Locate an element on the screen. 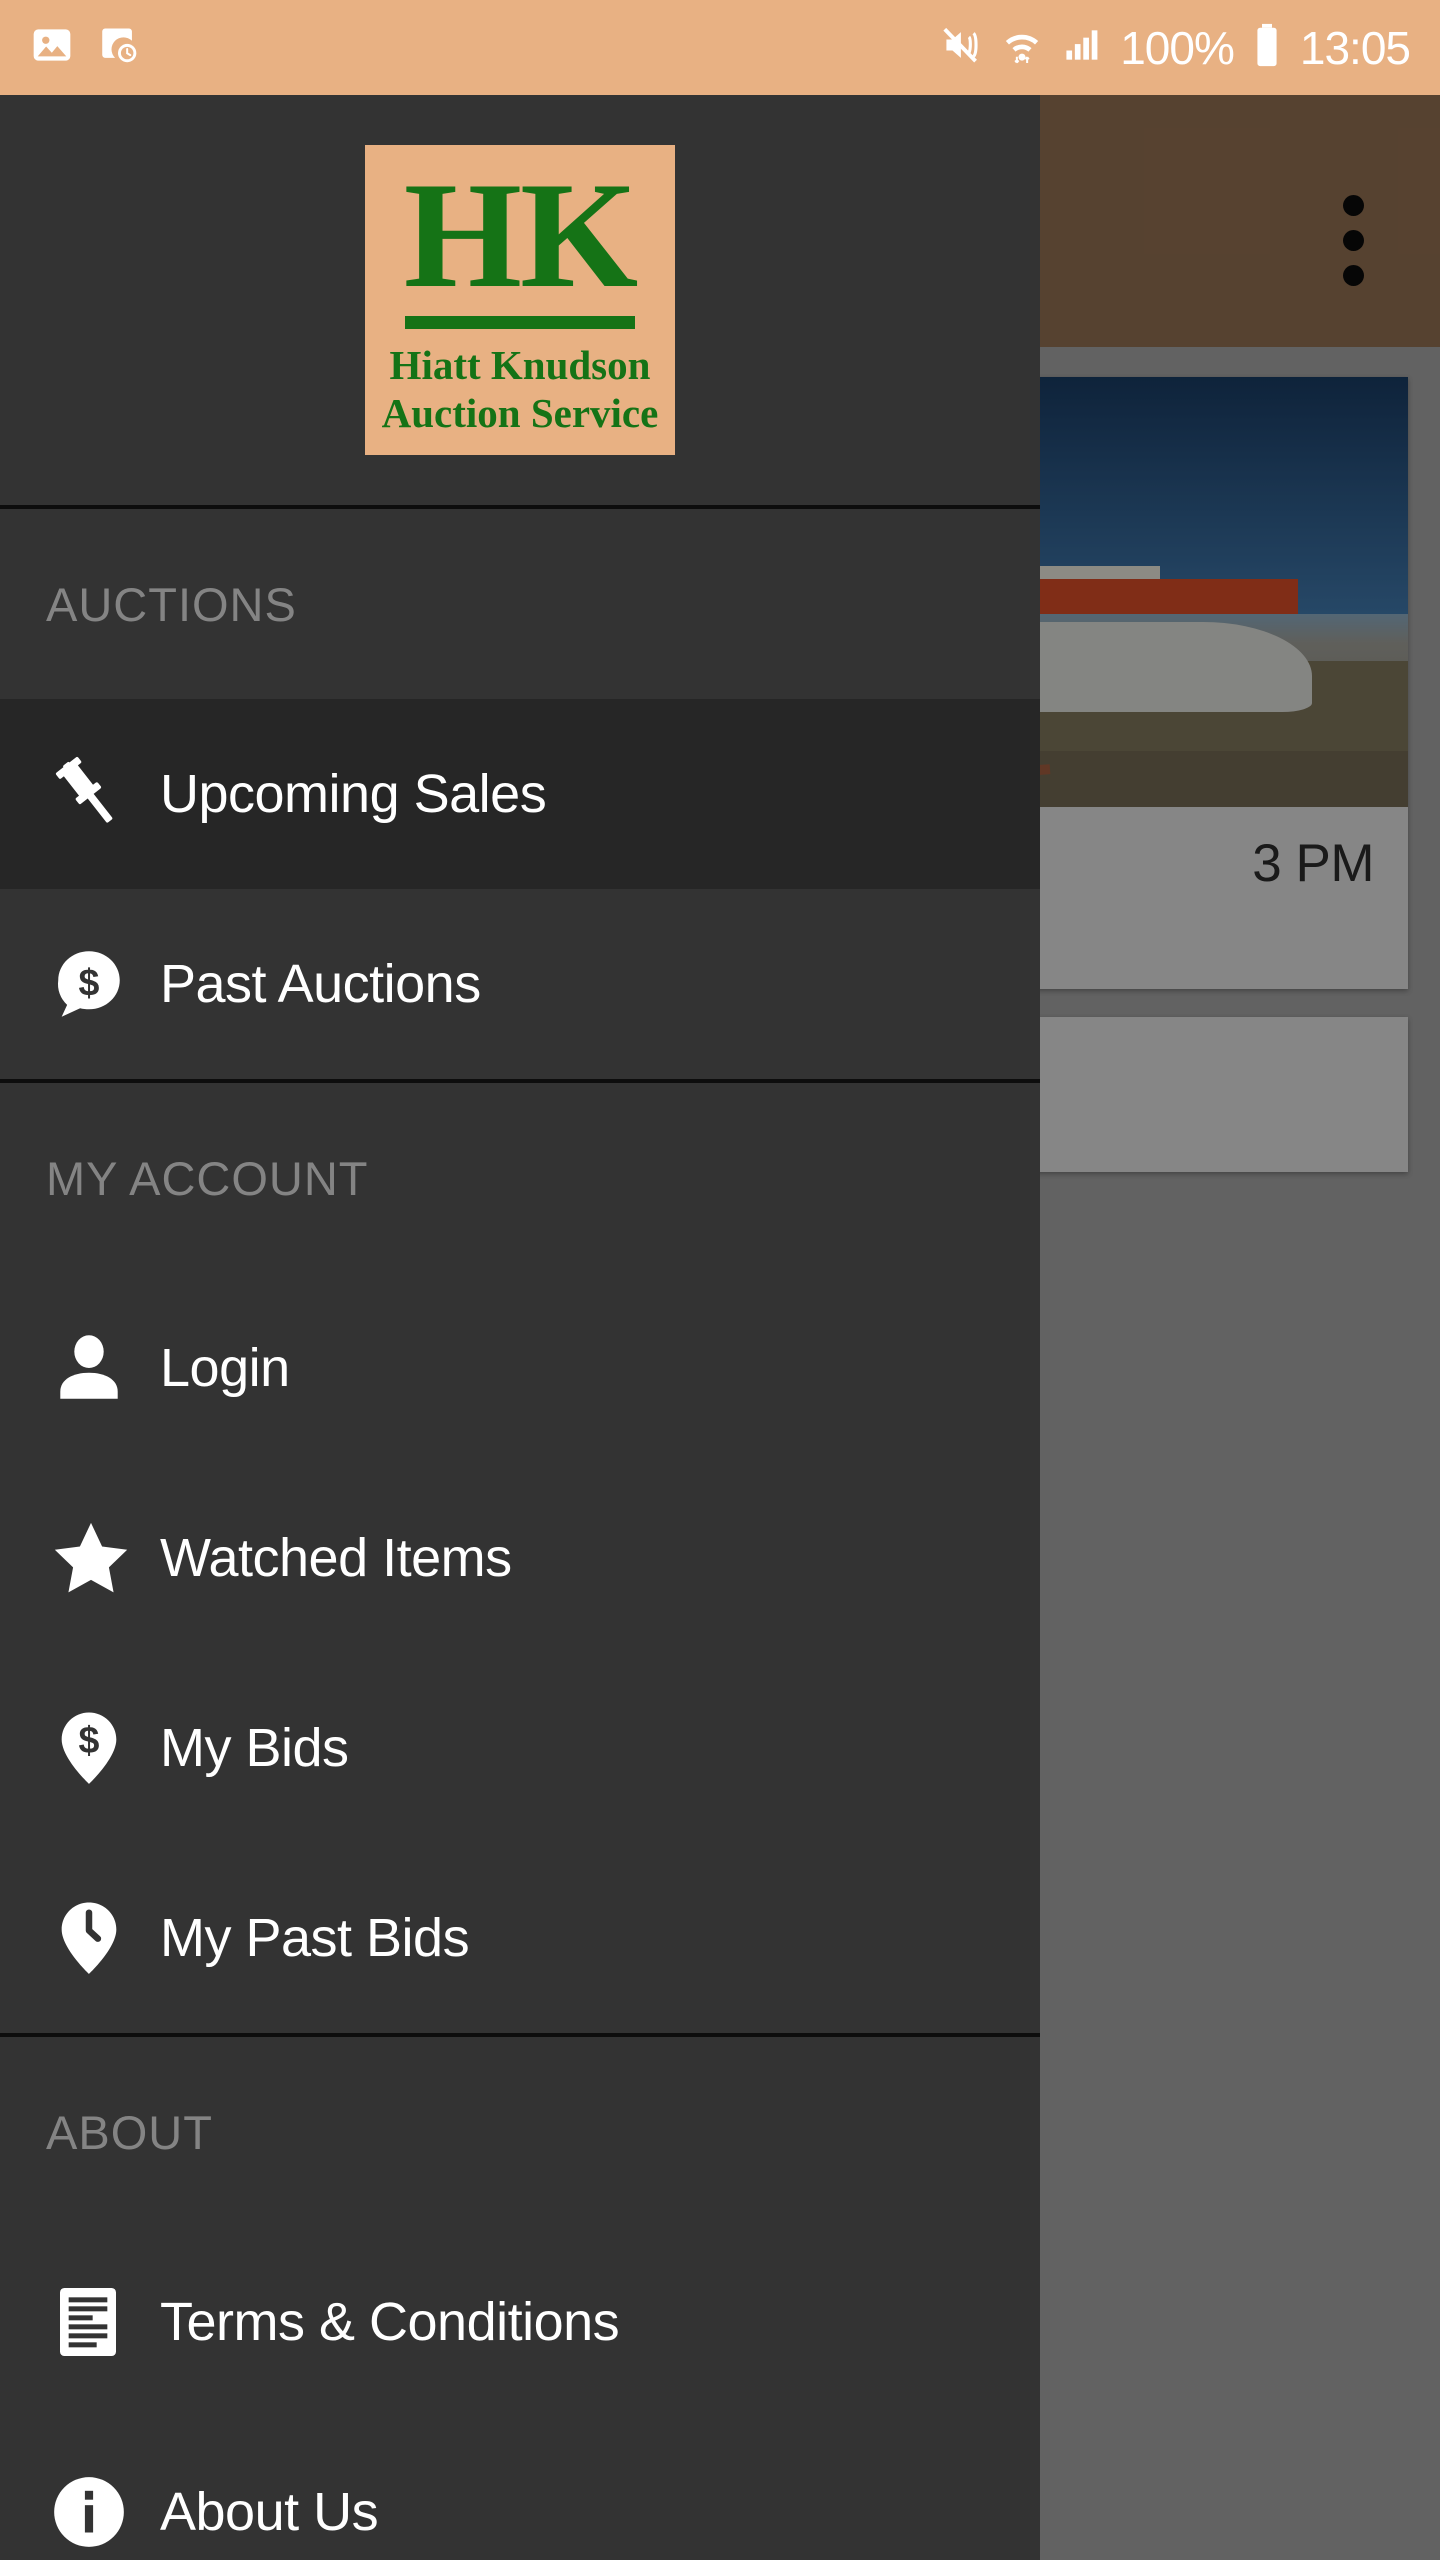 The height and width of the screenshot is (2560, 1440). document-icon is located at coordinates (104, 2322).